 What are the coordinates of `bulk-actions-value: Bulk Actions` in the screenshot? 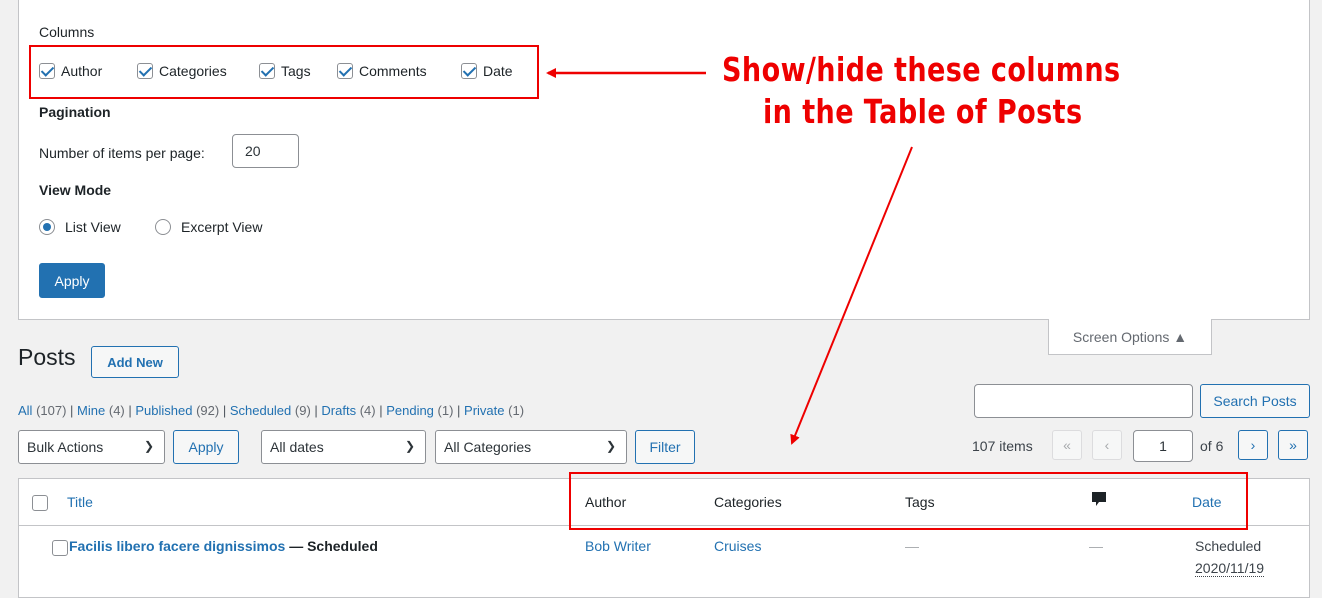 It's located at (65, 447).